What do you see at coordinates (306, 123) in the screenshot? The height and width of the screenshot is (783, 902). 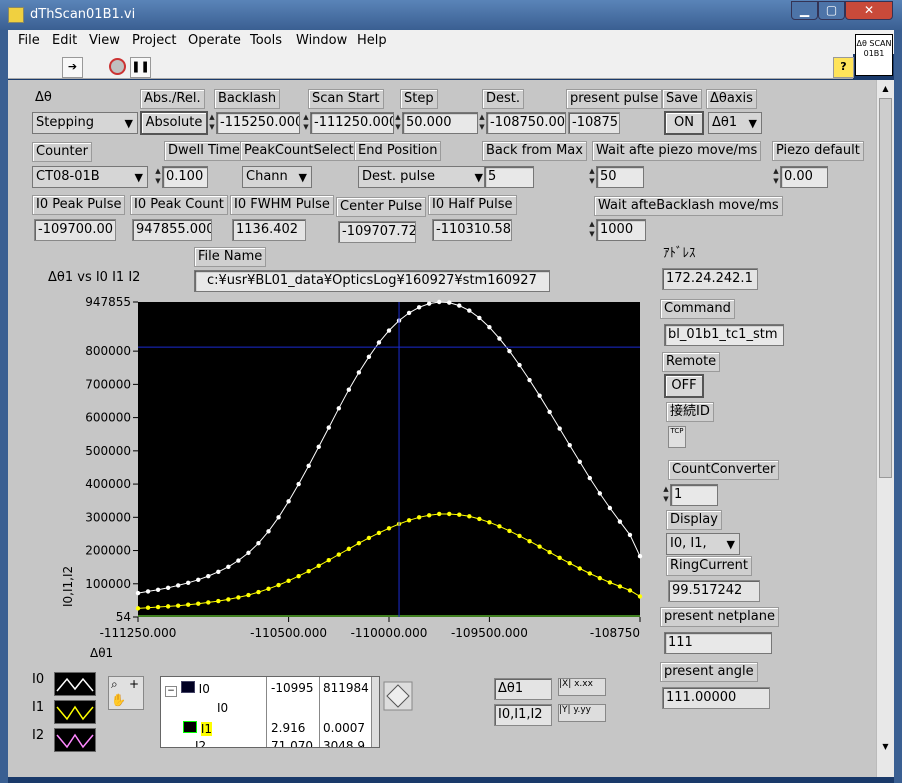 I see `scanstart-spinner: ▲ ▼` at bounding box center [306, 123].